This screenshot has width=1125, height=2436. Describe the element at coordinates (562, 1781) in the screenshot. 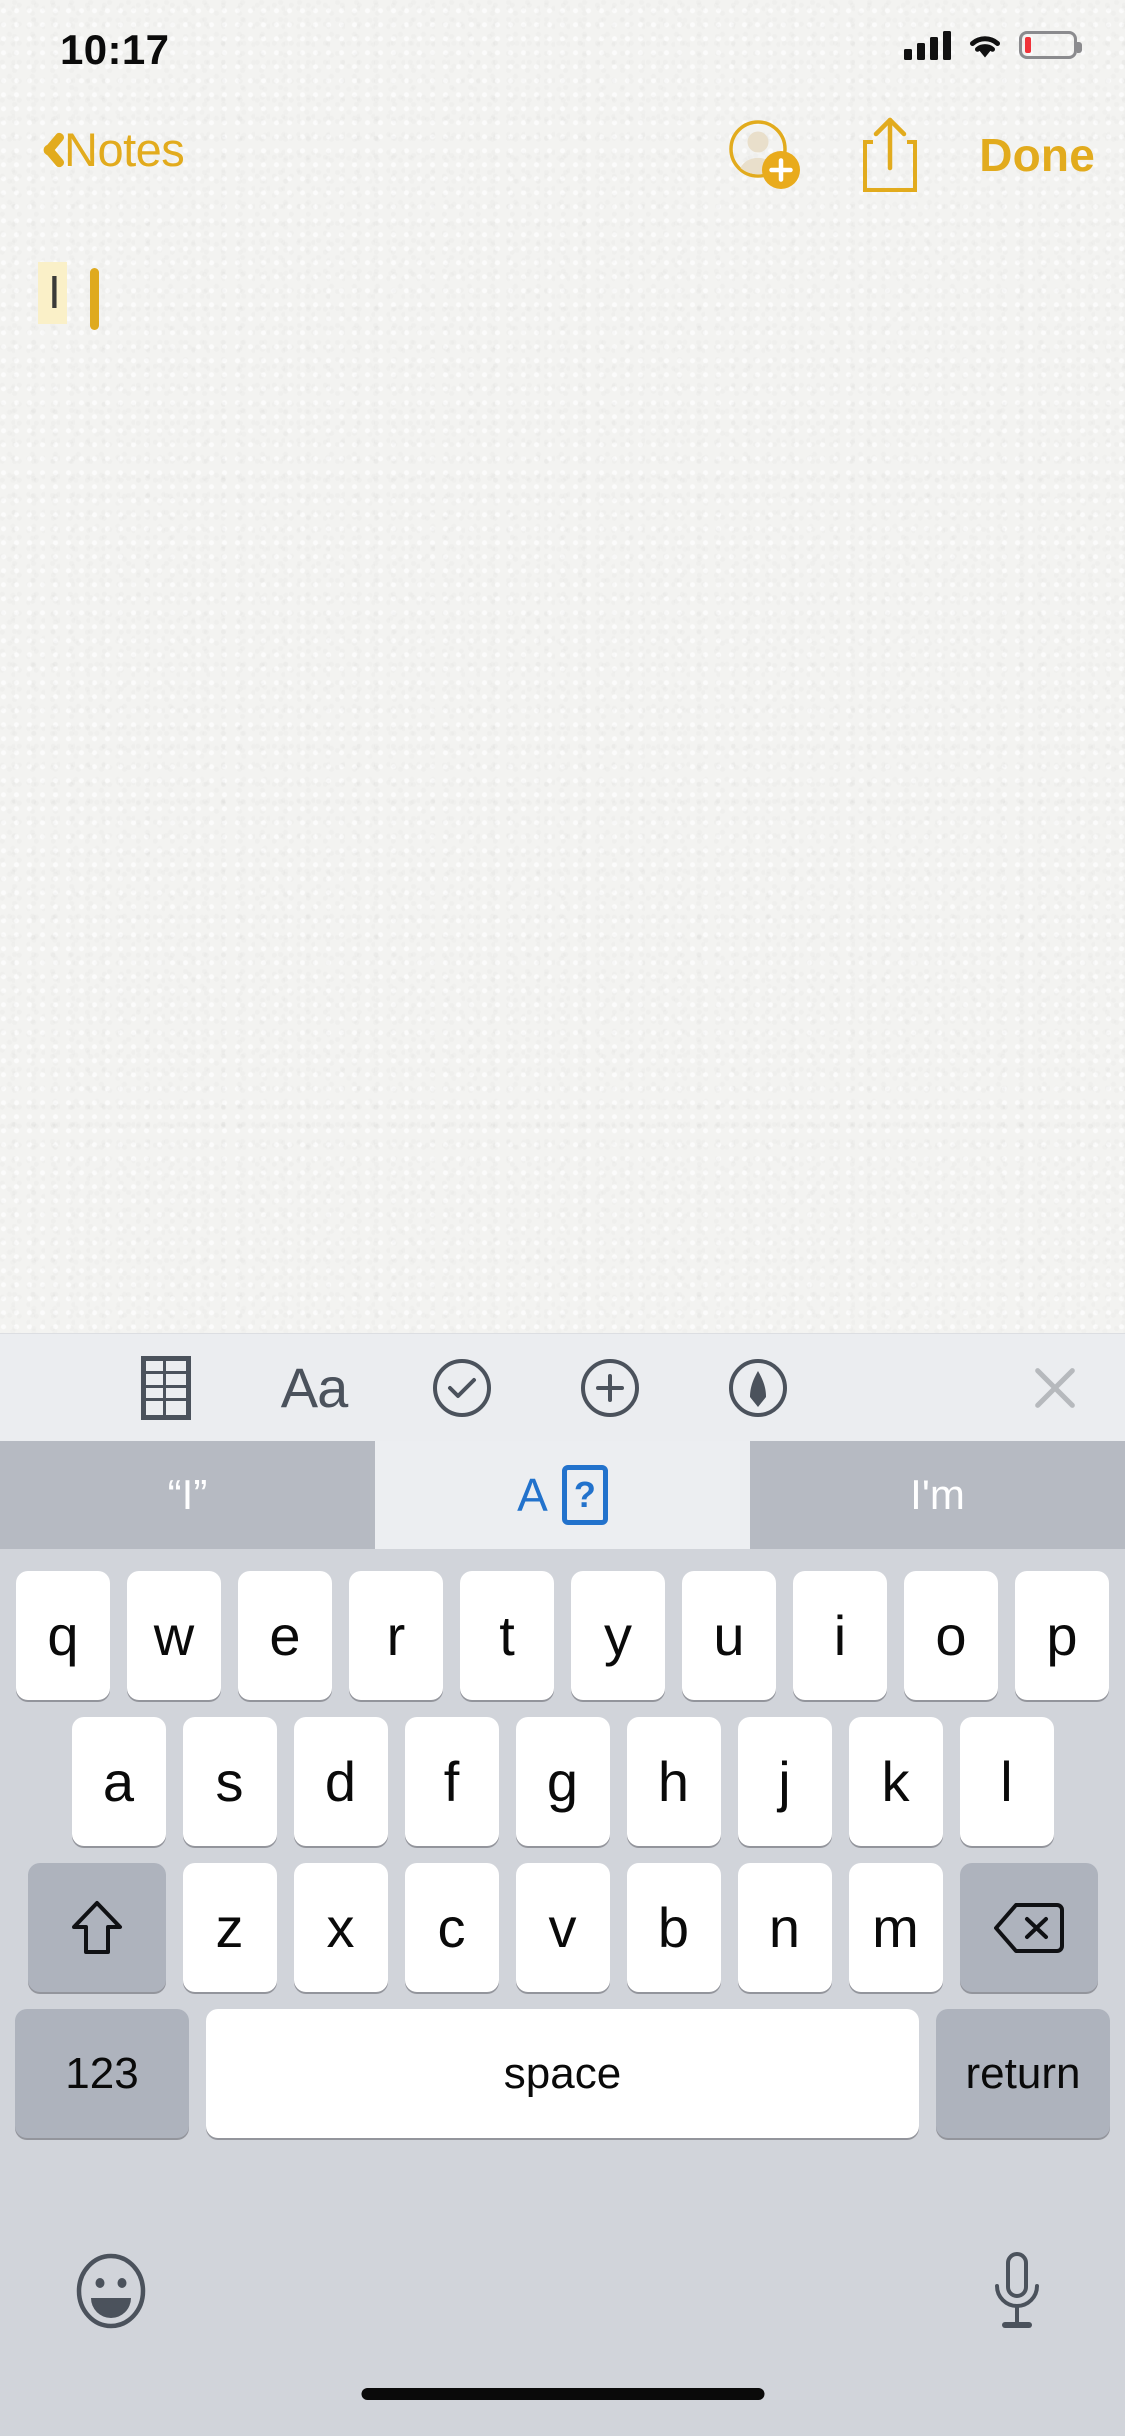

I see `key-g: g` at that location.